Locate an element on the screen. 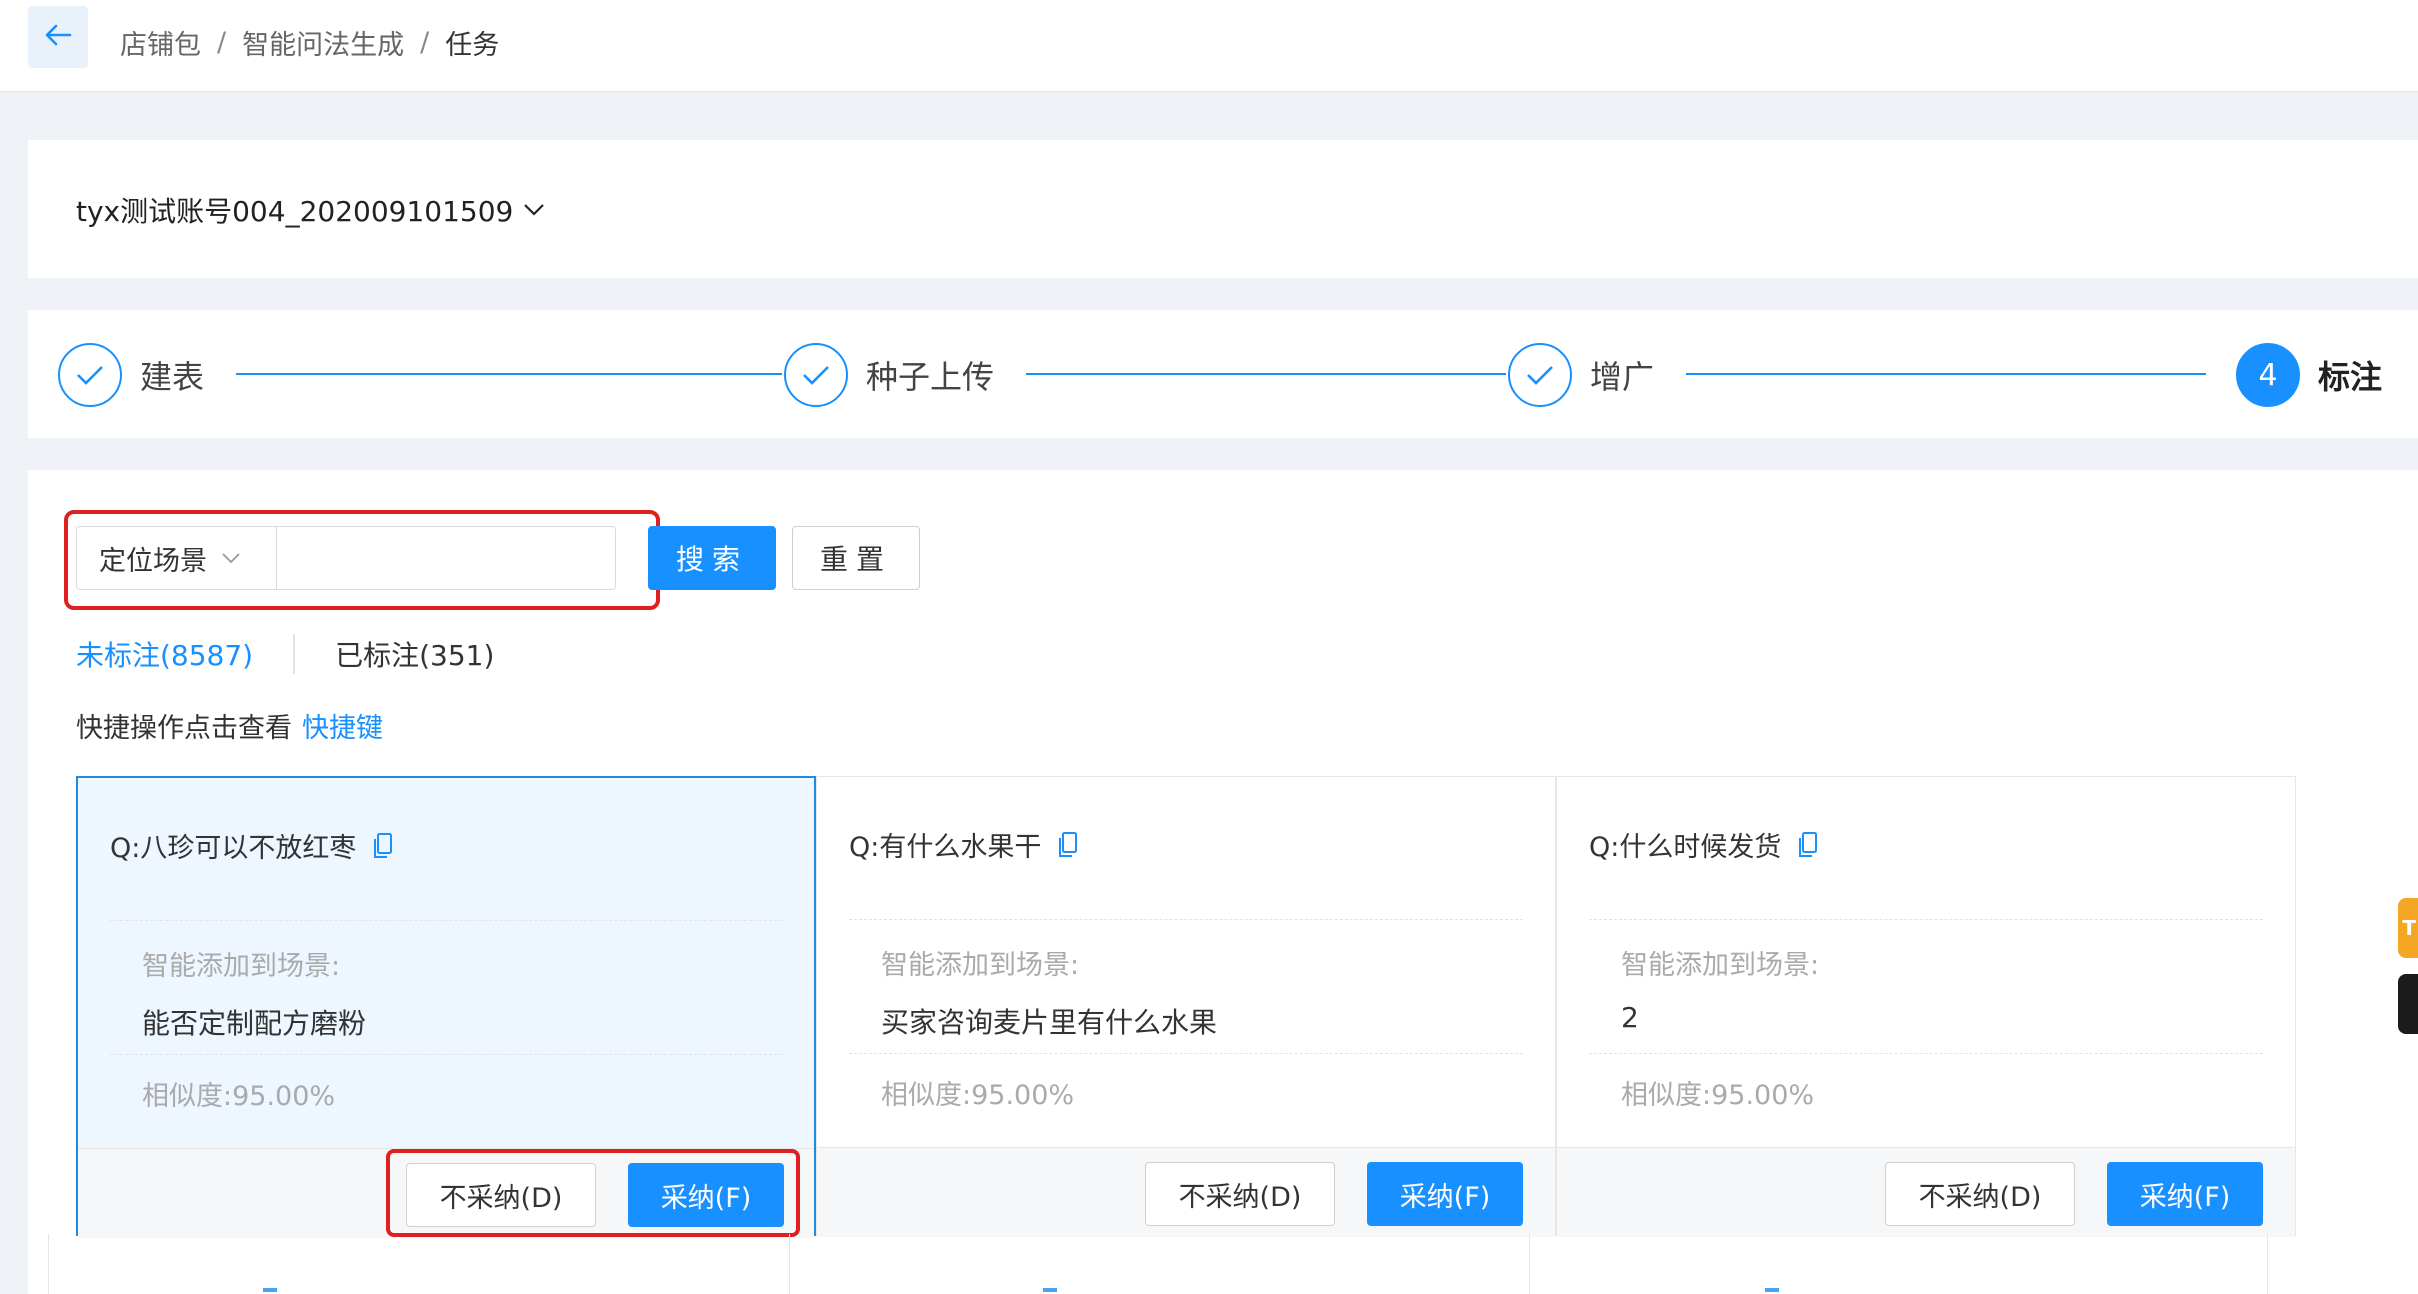 This screenshot has height=1294, width=2418. question-text: Q:有什么水果干 is located at coordinates (945, 847).